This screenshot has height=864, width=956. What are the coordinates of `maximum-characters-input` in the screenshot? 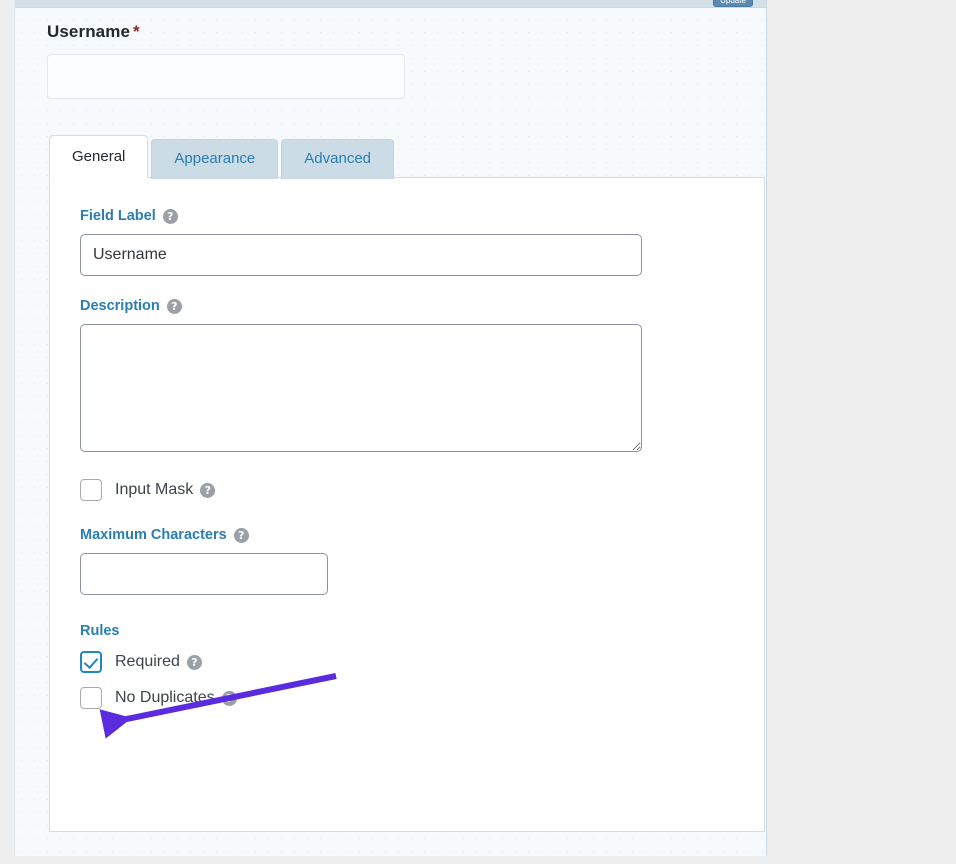 It's located at (204, 574).